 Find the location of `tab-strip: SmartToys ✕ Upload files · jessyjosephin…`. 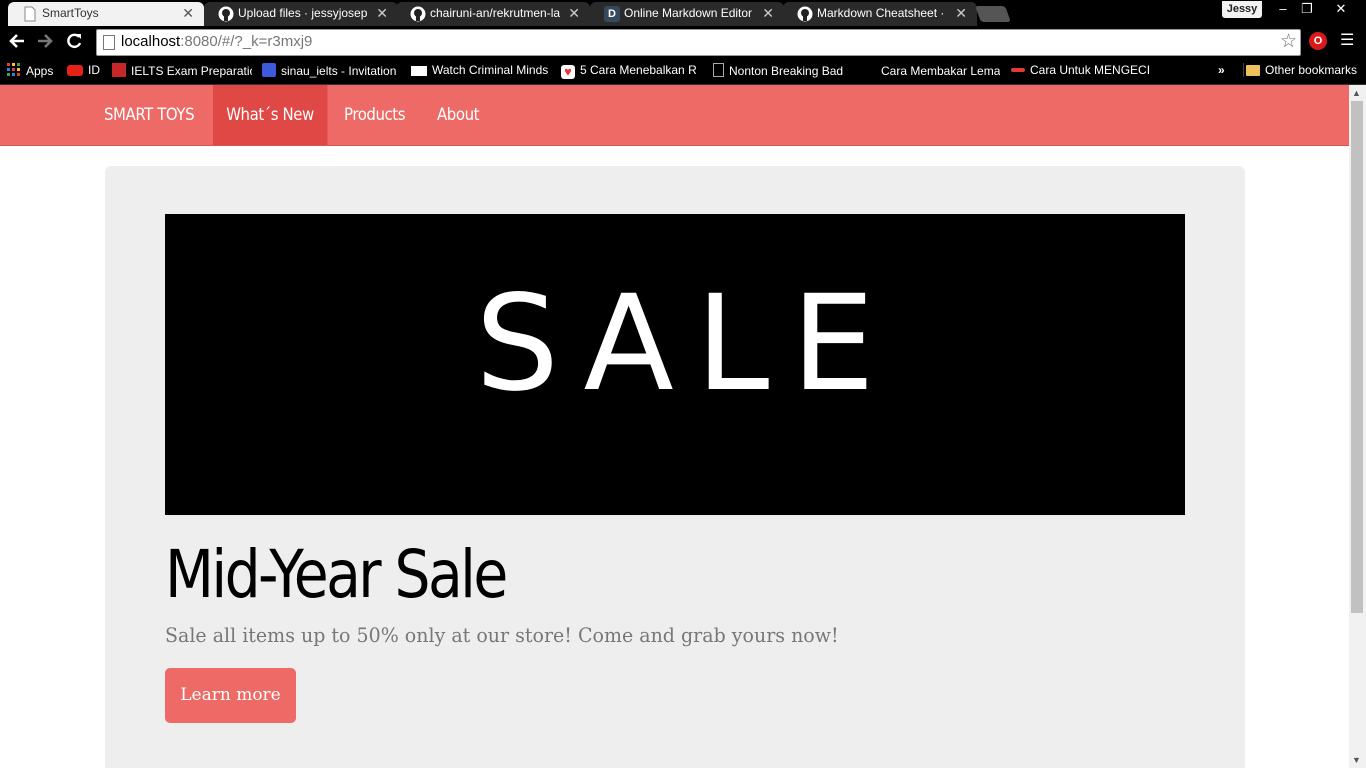

tab-strip: SmartToys ✕ Upload files · jessyjosephin… is located at coordinates (683, 13).